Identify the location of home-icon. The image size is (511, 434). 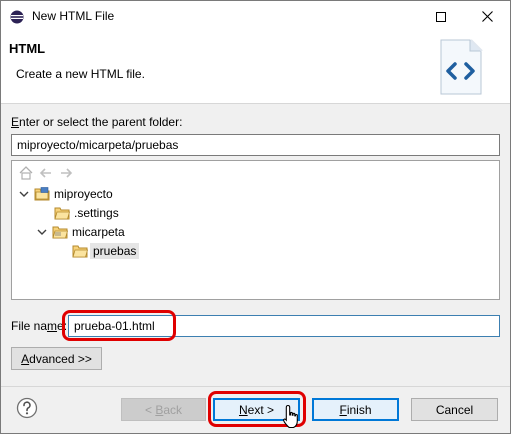
(26, 173).